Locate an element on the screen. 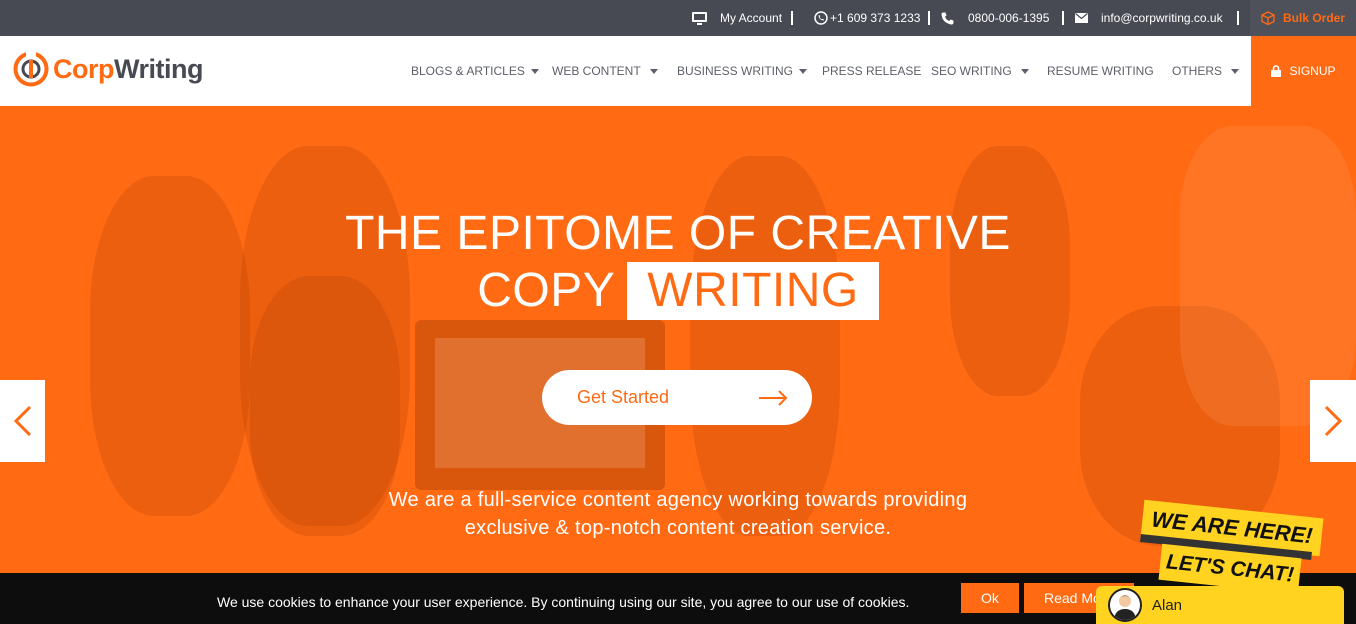 The image size is (1356, 624). chat-widget: Alan is located at coordinates (1220, 605).